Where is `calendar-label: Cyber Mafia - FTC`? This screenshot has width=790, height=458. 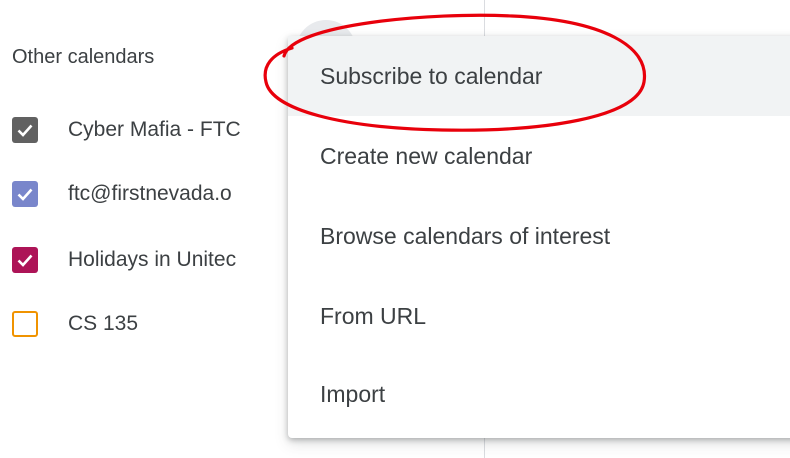
calendar-label: Cyber Mafia - FTC is located at coordinates (154, 129).